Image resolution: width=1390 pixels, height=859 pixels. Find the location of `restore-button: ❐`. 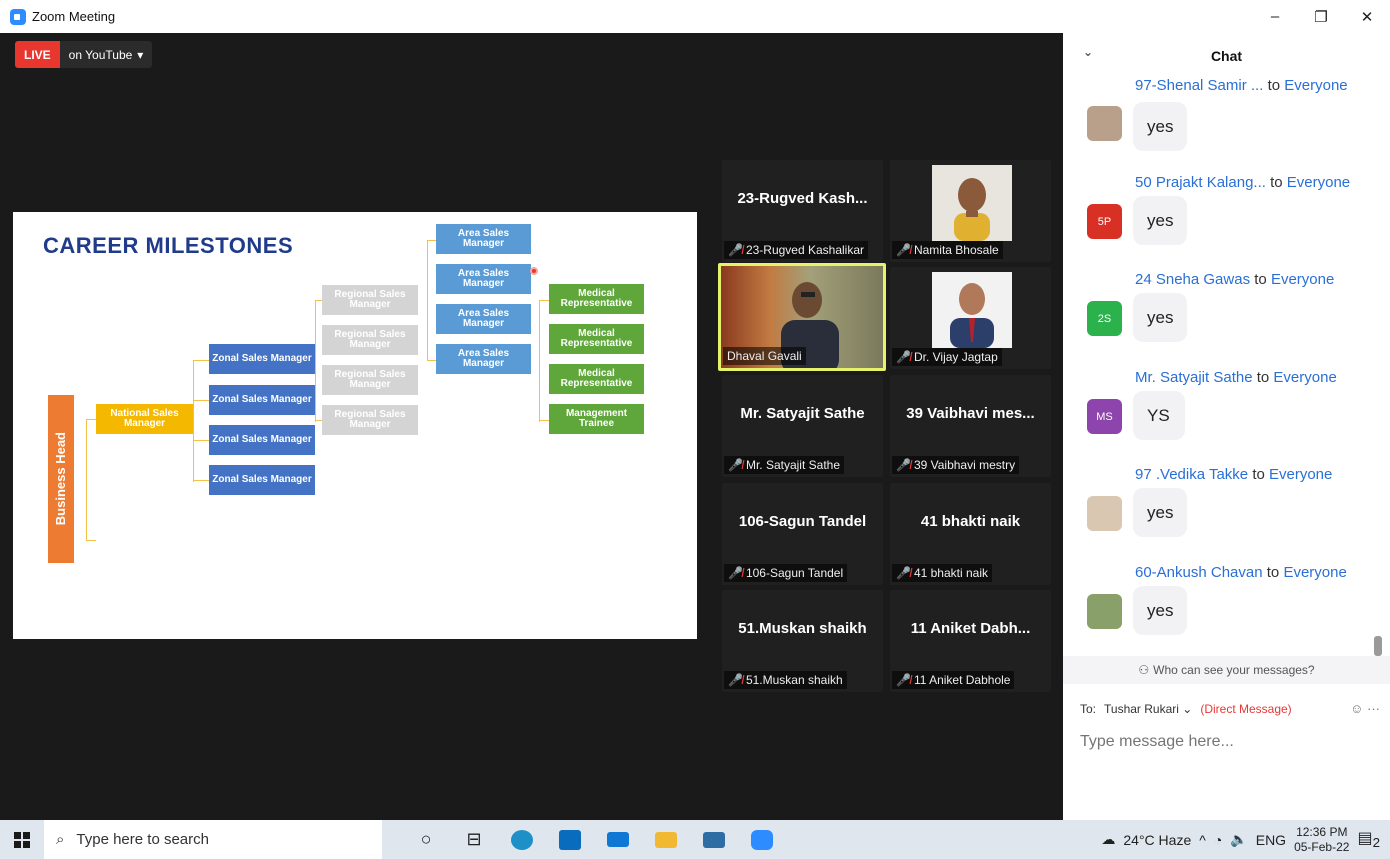

restore-button: ❐ is located at coordinates (1321, 16).